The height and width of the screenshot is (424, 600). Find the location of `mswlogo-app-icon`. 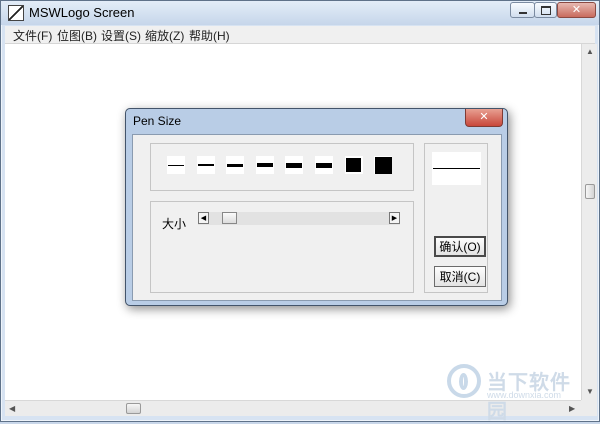

mswlogo-app-icon is located at coordinates (16, 13).